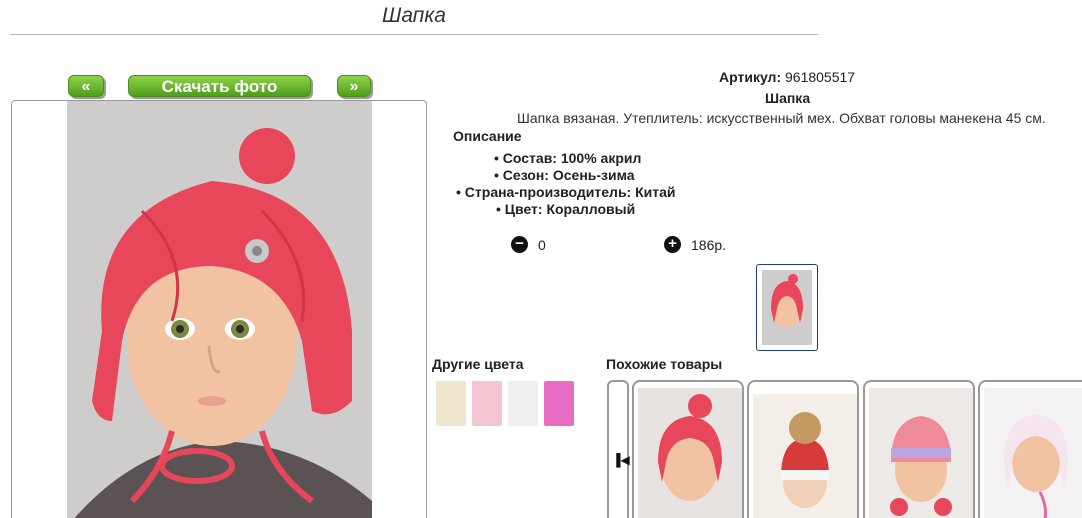 Image resolution: width=1082 pixels, height=518 pixels. What do you see at coordinates (451, 403) in the screenshot?
I see `color-option-cream` at bounding box center [451, 403].